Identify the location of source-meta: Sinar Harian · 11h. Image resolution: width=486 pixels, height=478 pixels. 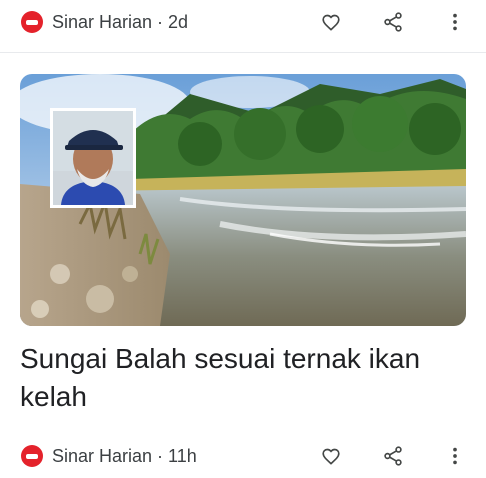
(124, 455).